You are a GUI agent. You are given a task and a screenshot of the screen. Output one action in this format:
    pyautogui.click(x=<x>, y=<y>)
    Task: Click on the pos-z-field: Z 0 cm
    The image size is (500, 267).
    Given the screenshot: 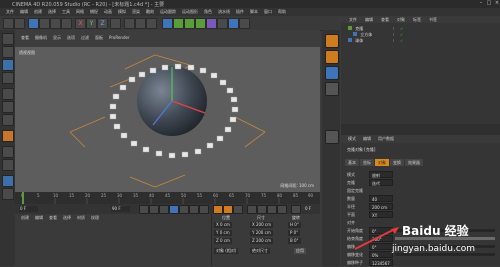 What is the action you would take?
    pyautogui.click(x=223, y=241)
    